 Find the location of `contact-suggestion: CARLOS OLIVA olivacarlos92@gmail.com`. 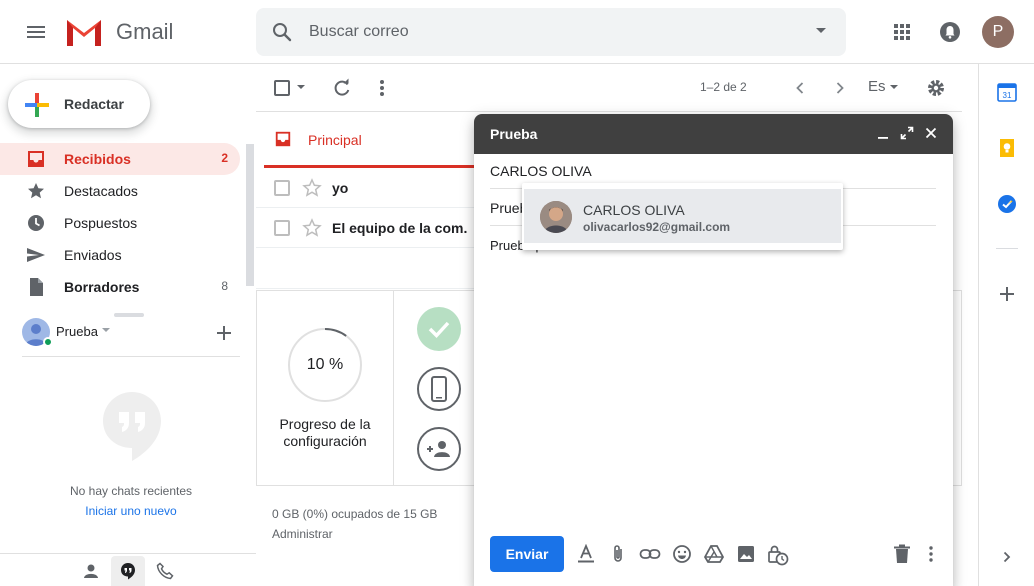

contact-suggestion: CARLOS OLIVA olivacarlos92@gmail.com is located at coordinates (682, 216).